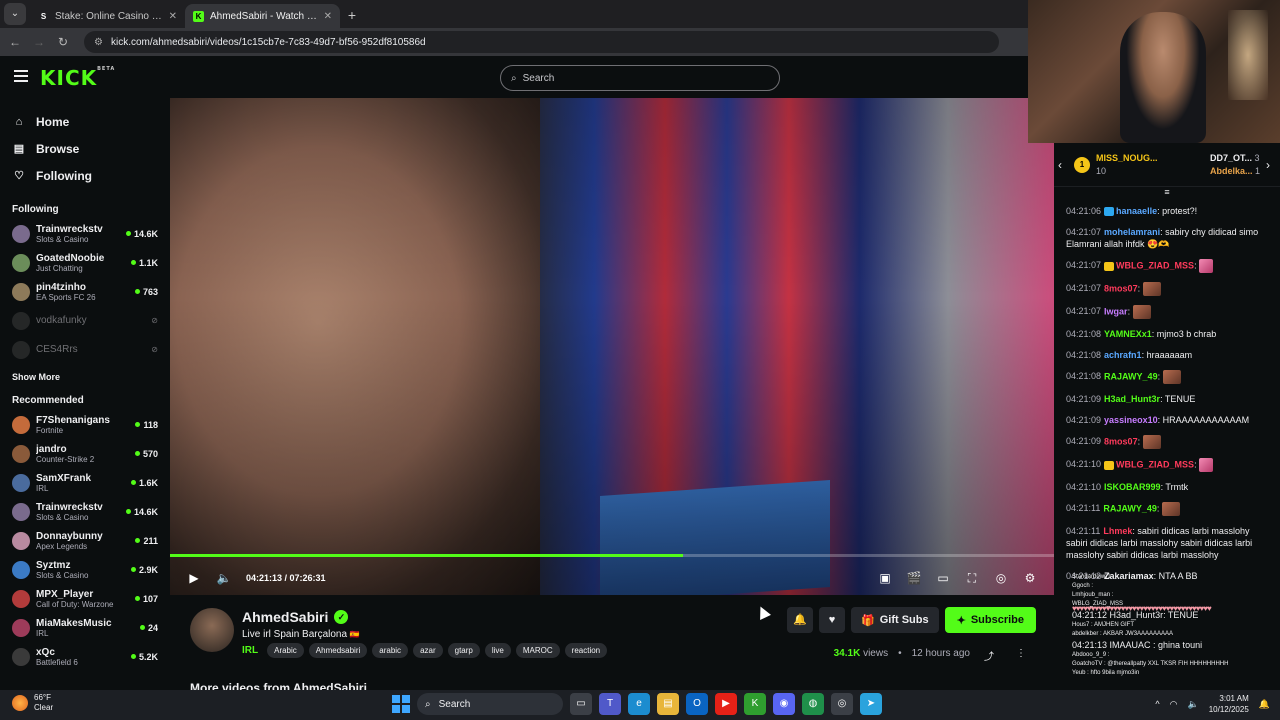 The width and height of the screenshot is (1280, 720). What do you see at coordinates (610, 704) in the screenshot?
I see `teams-icon: T` at bounding box center [610, 704].